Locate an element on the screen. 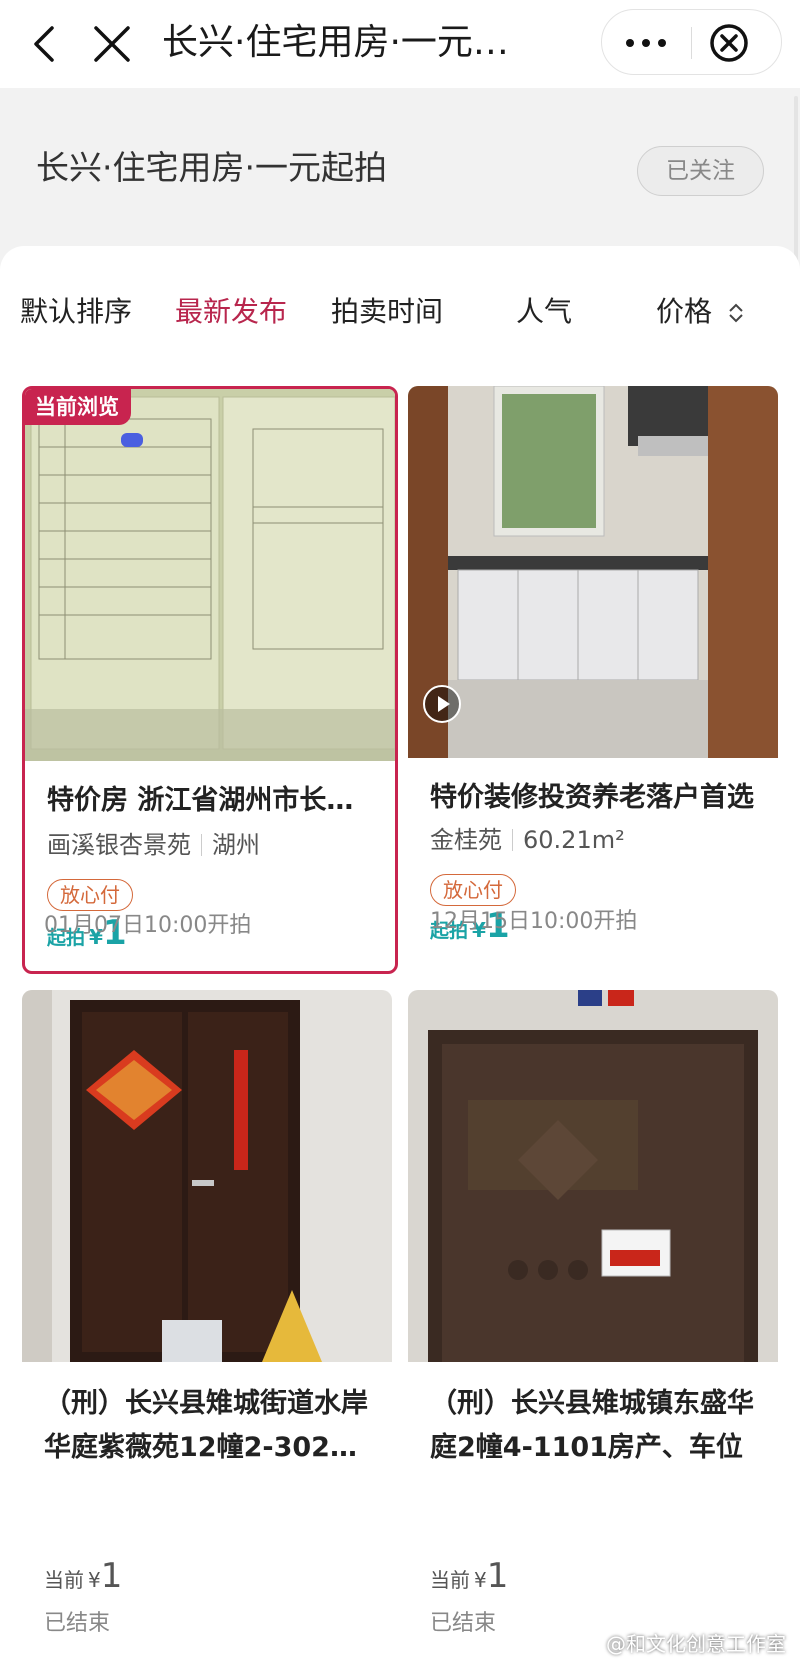  community-name: 画溪银杏景苑 is located at coordinates (119, 845).